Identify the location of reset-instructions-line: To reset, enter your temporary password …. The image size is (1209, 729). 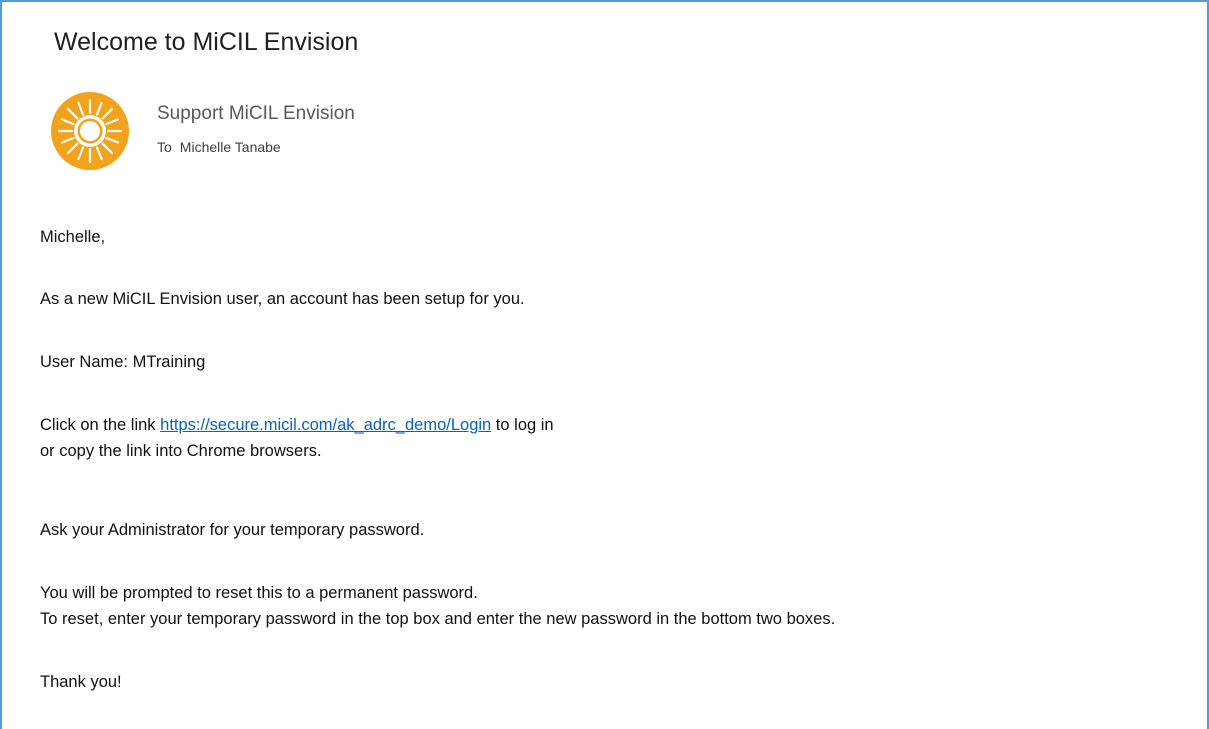
(438, 619).